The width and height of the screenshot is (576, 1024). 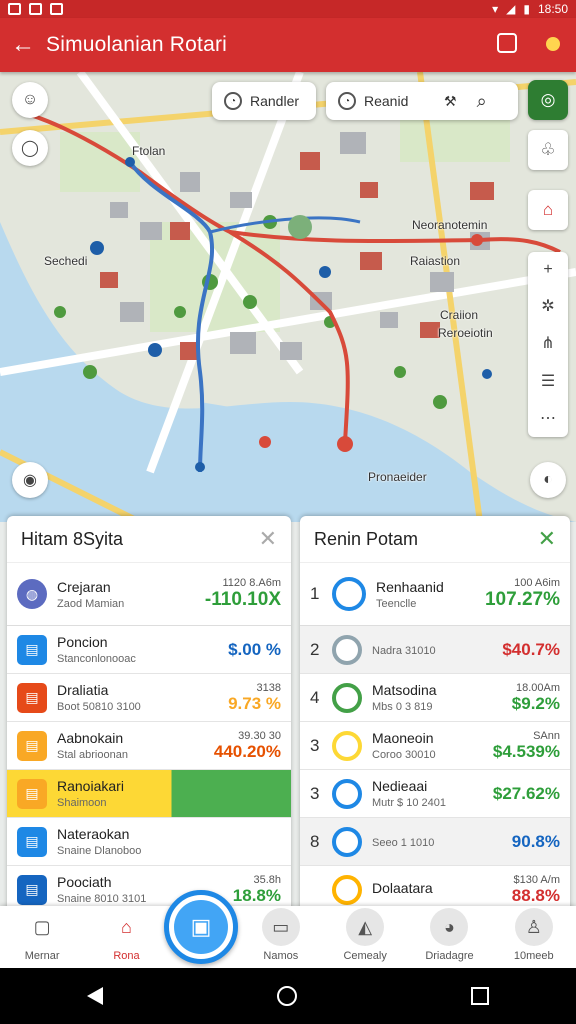 I want to click on wrench-icon: ⚒, so click(x=450, y=101).